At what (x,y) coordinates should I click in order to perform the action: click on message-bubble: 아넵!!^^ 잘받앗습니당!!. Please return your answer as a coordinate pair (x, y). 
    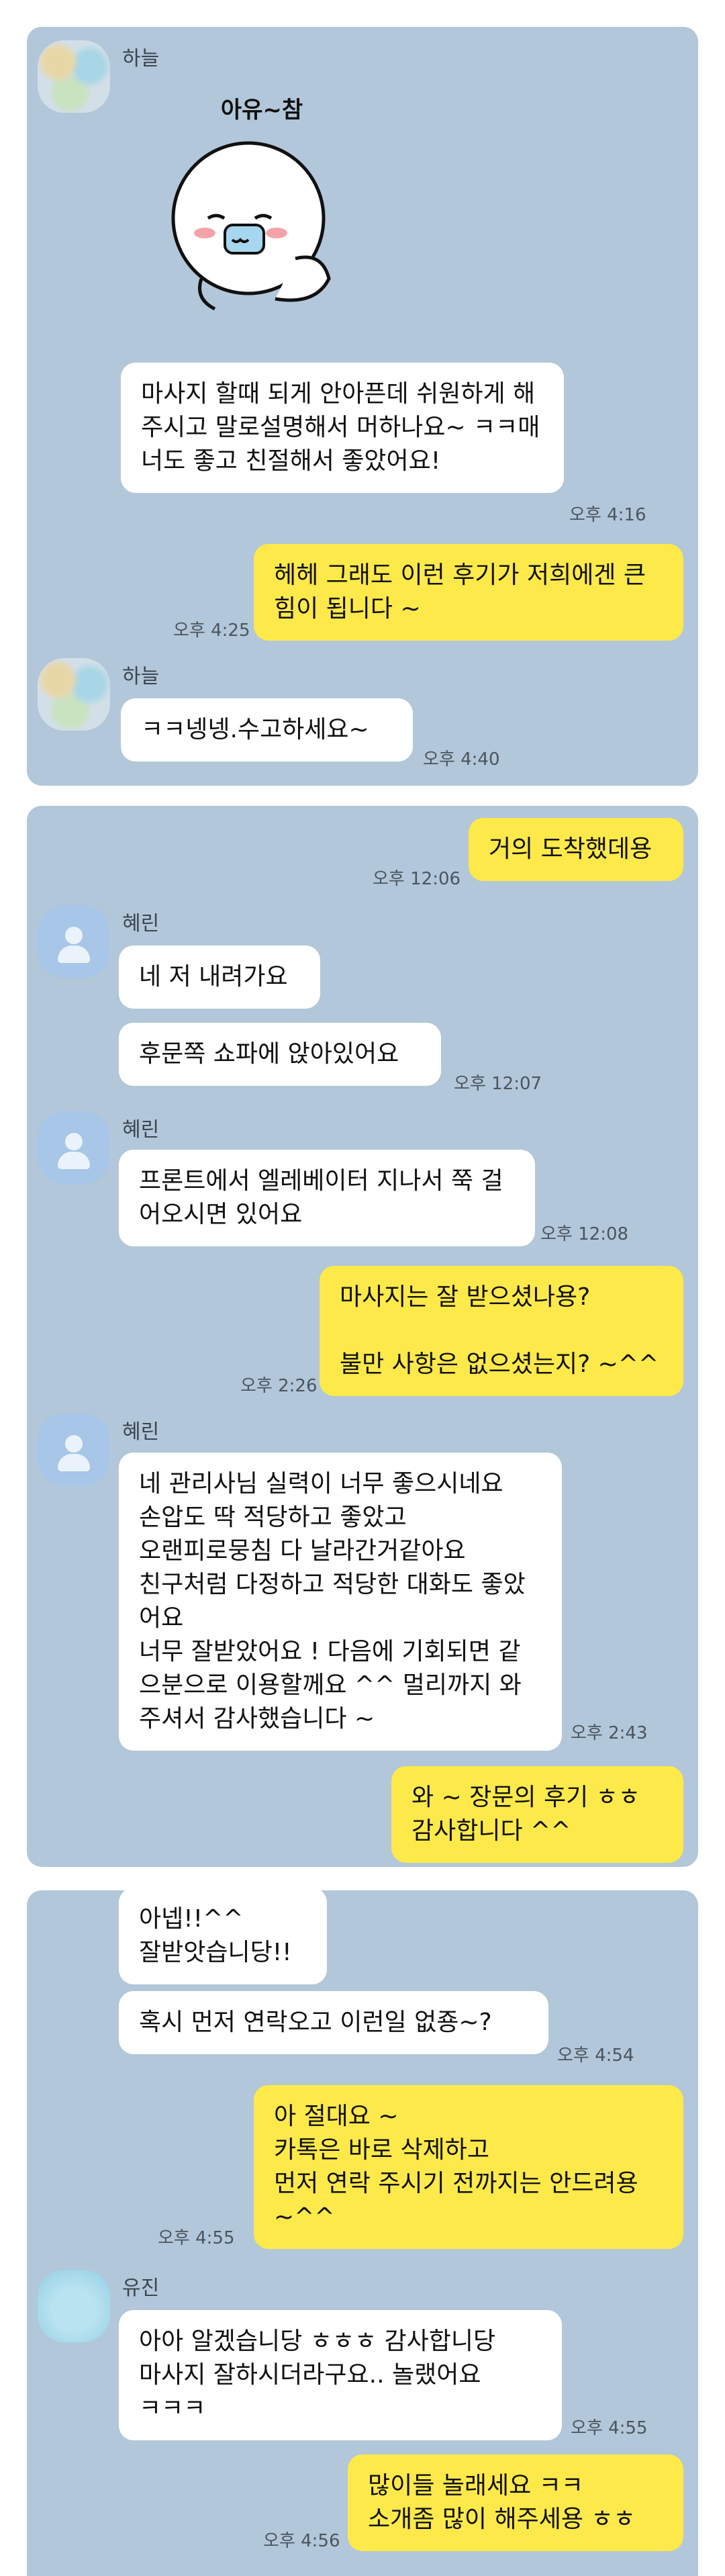
    Looking at the image, I should click on (223, 1936).